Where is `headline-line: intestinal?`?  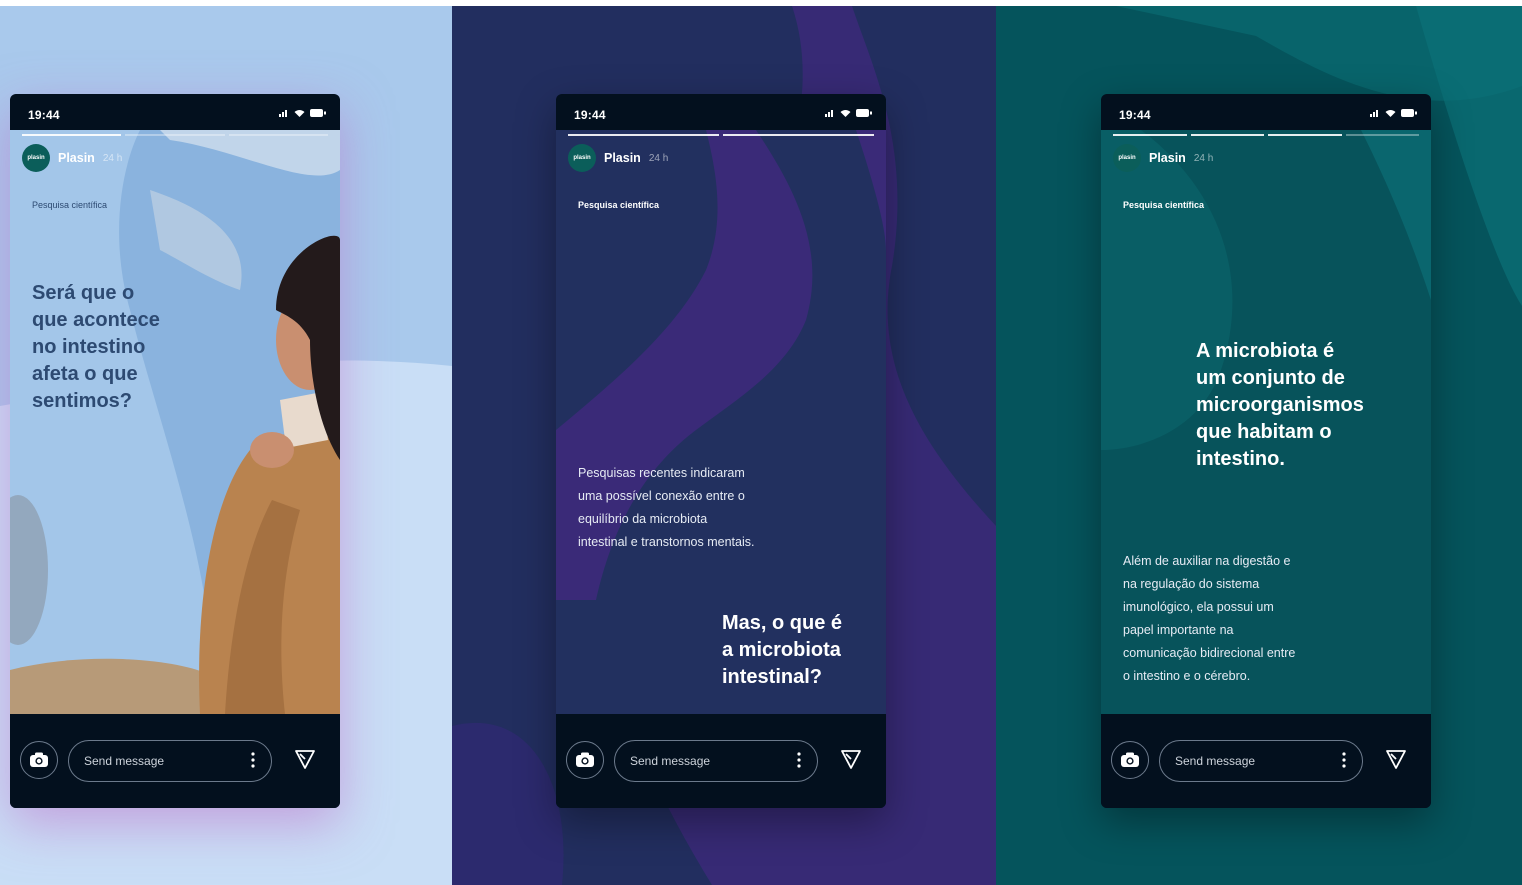
headline-line: intestinal? is located at coordinates (772, 677).